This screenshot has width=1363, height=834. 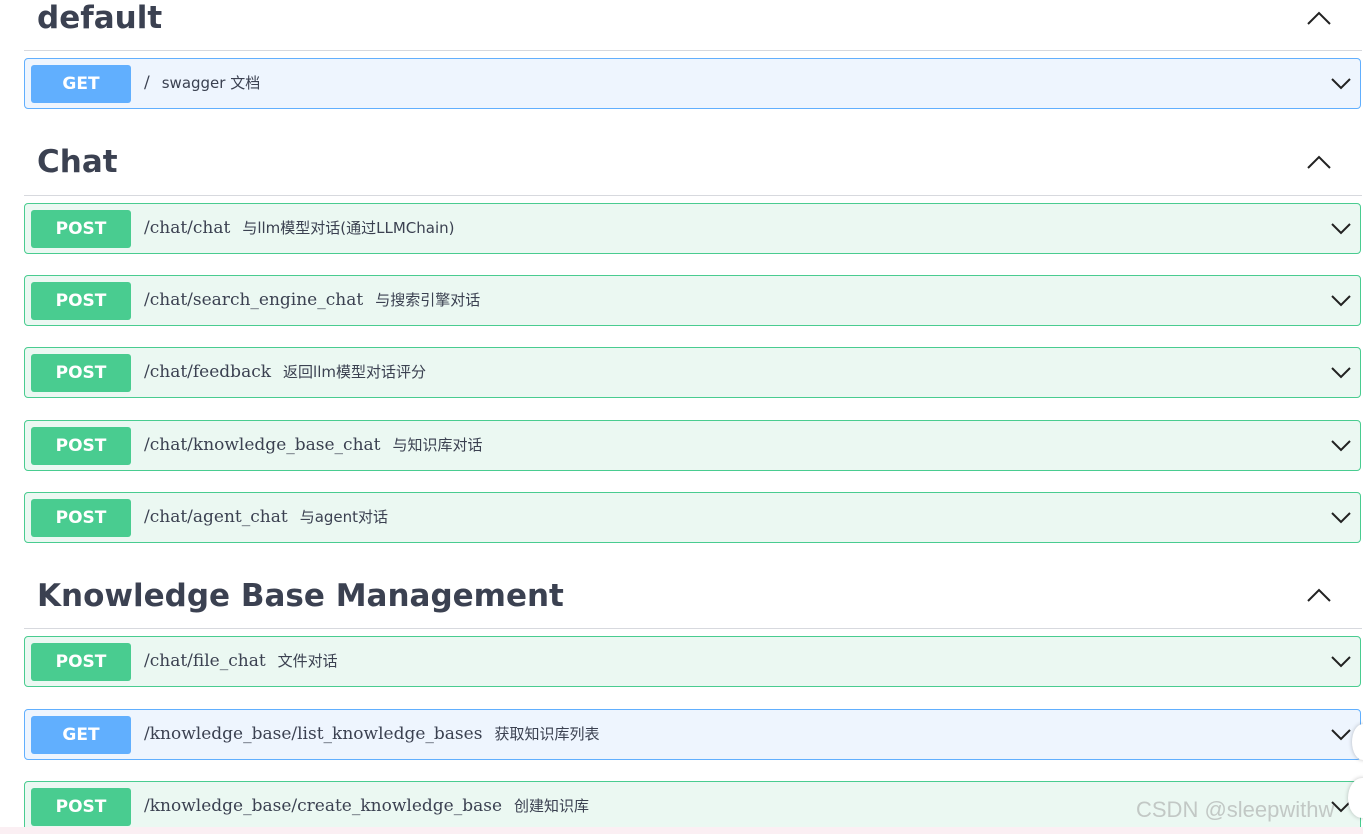 I want to click on operation-path: /chat/chat 与llm模型对话(通过LLMChain), so click(x=299, y=228).